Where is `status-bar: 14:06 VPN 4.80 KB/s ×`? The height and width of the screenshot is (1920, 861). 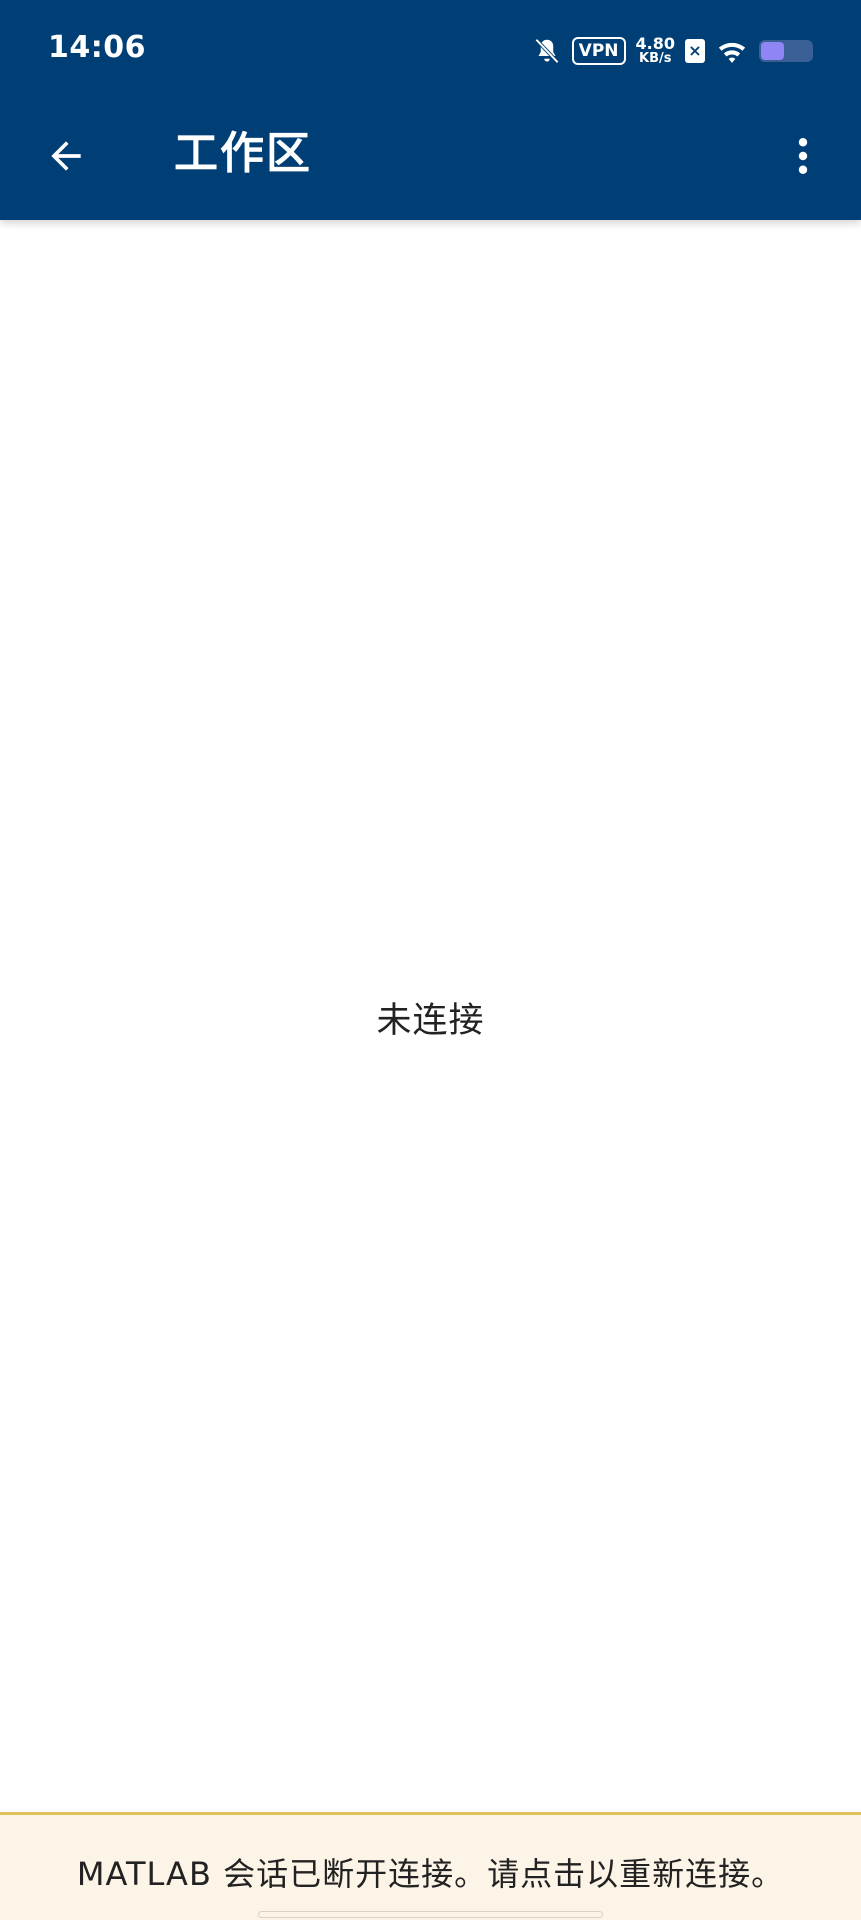
status-bar: 14:06 VPN 4.80 KB/s × is located at coordinates (430, 50).